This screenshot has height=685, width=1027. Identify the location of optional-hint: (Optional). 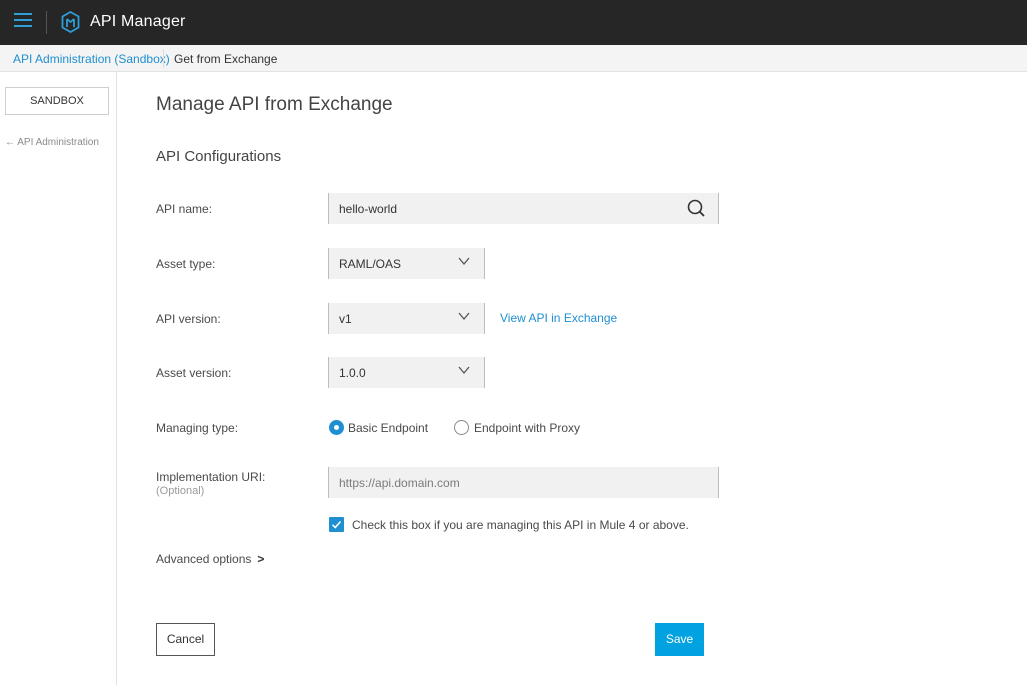
(180, 491).